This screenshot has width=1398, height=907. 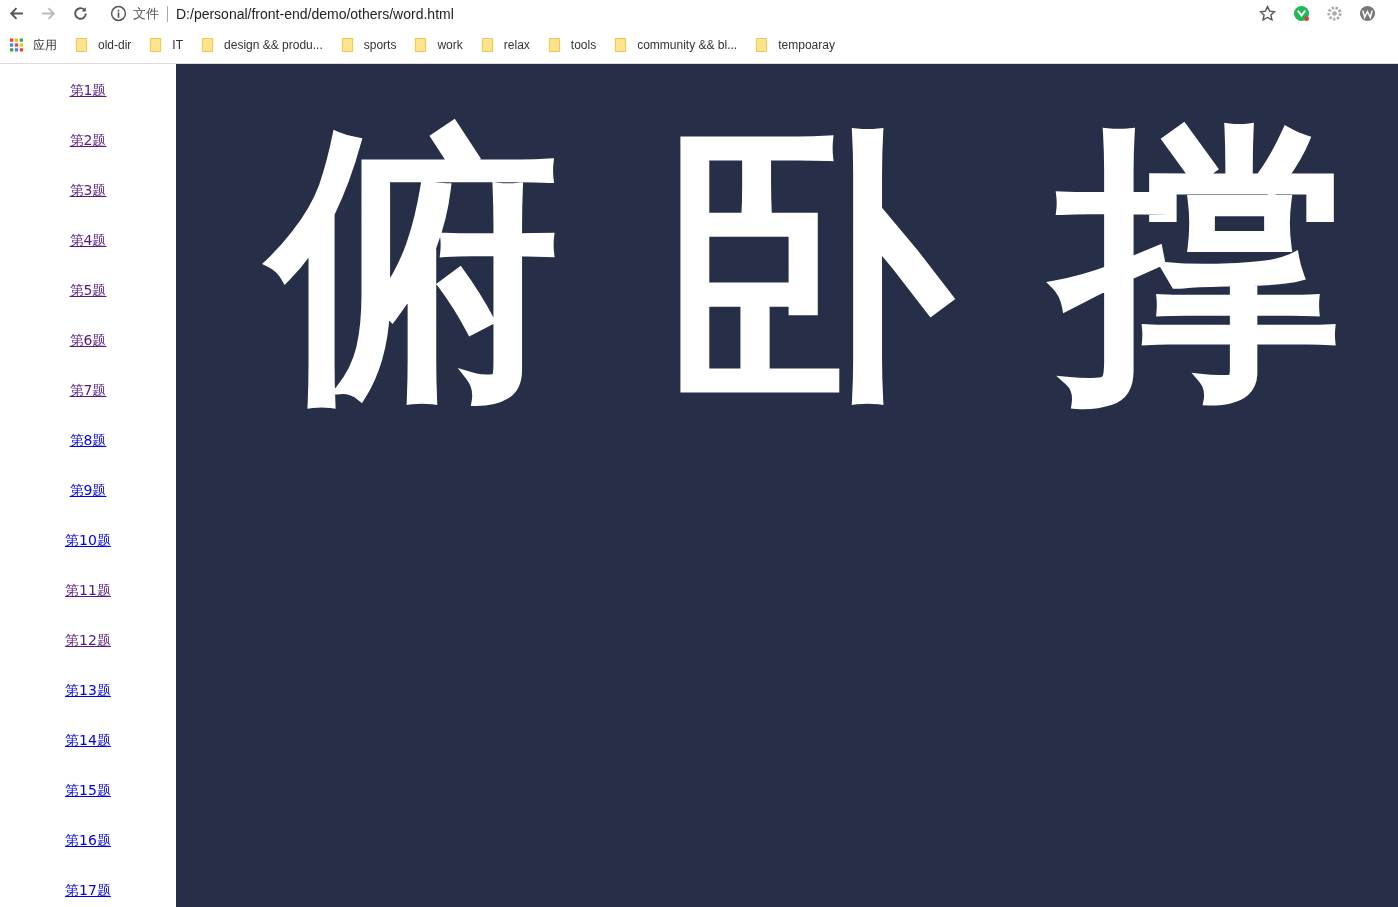 What do you see at coordinates (88, 640) in the screenshot?
I see `question-link: 第12题` at bounding box center [88, 640].